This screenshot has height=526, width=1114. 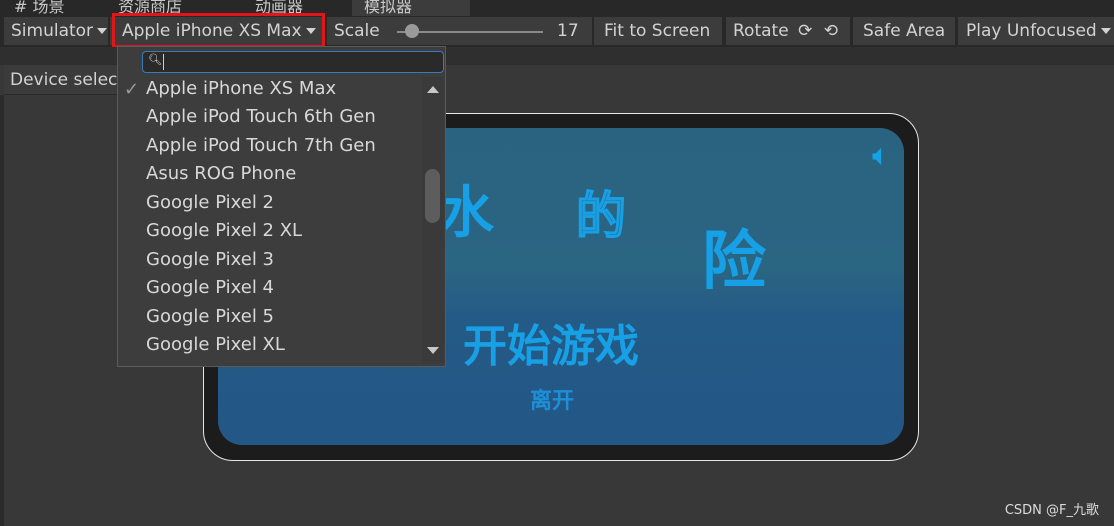 What do you see at coordinates (210, 320) in the screenshot?
I see `device-option: Google Pixel 5` at bounding box center [210, 320].